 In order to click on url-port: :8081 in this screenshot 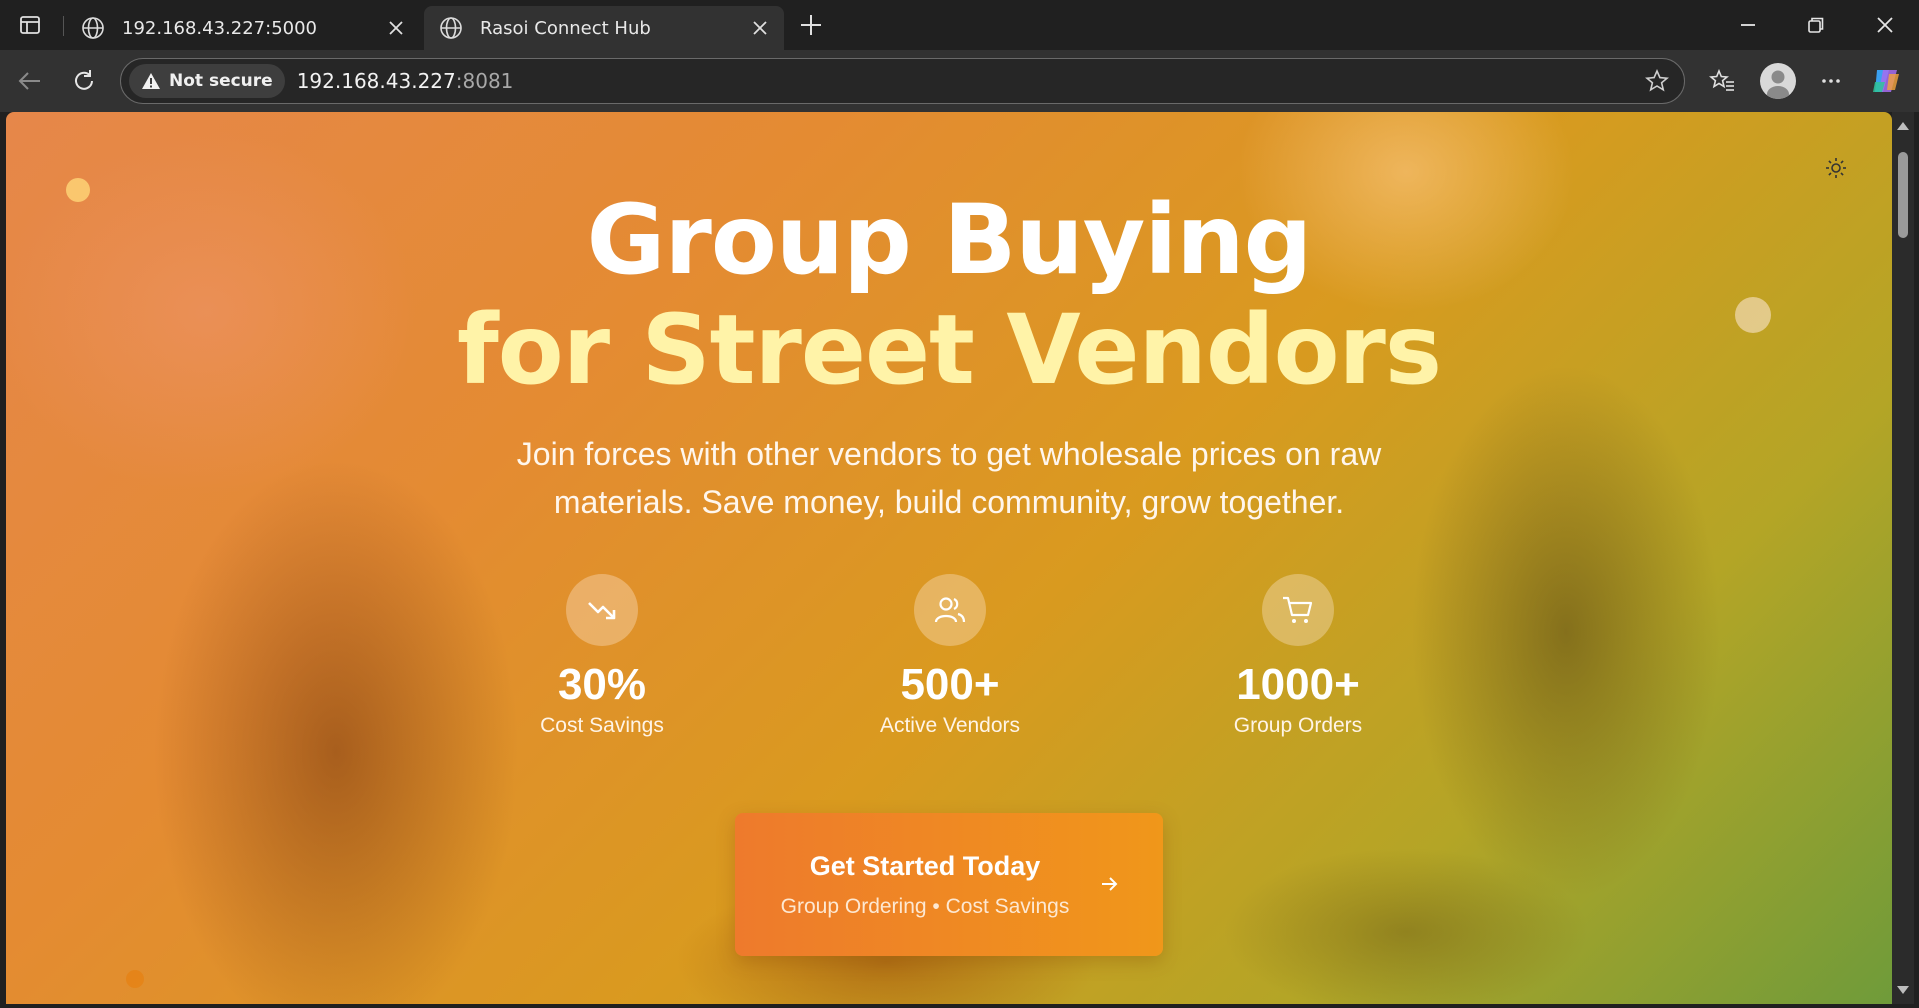, I will do `click(484, 81)`.